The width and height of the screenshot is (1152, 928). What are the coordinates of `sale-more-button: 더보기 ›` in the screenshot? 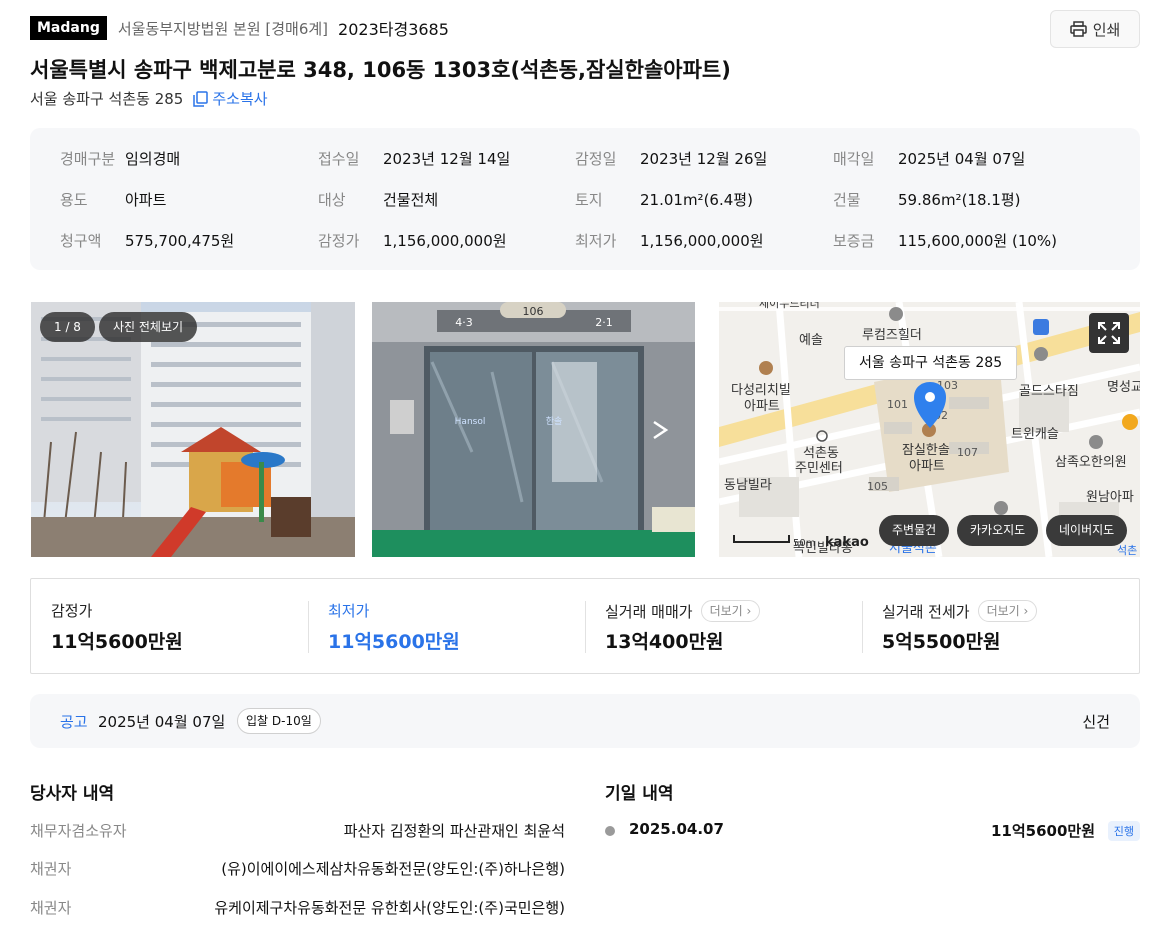 It's located at (730, 611).